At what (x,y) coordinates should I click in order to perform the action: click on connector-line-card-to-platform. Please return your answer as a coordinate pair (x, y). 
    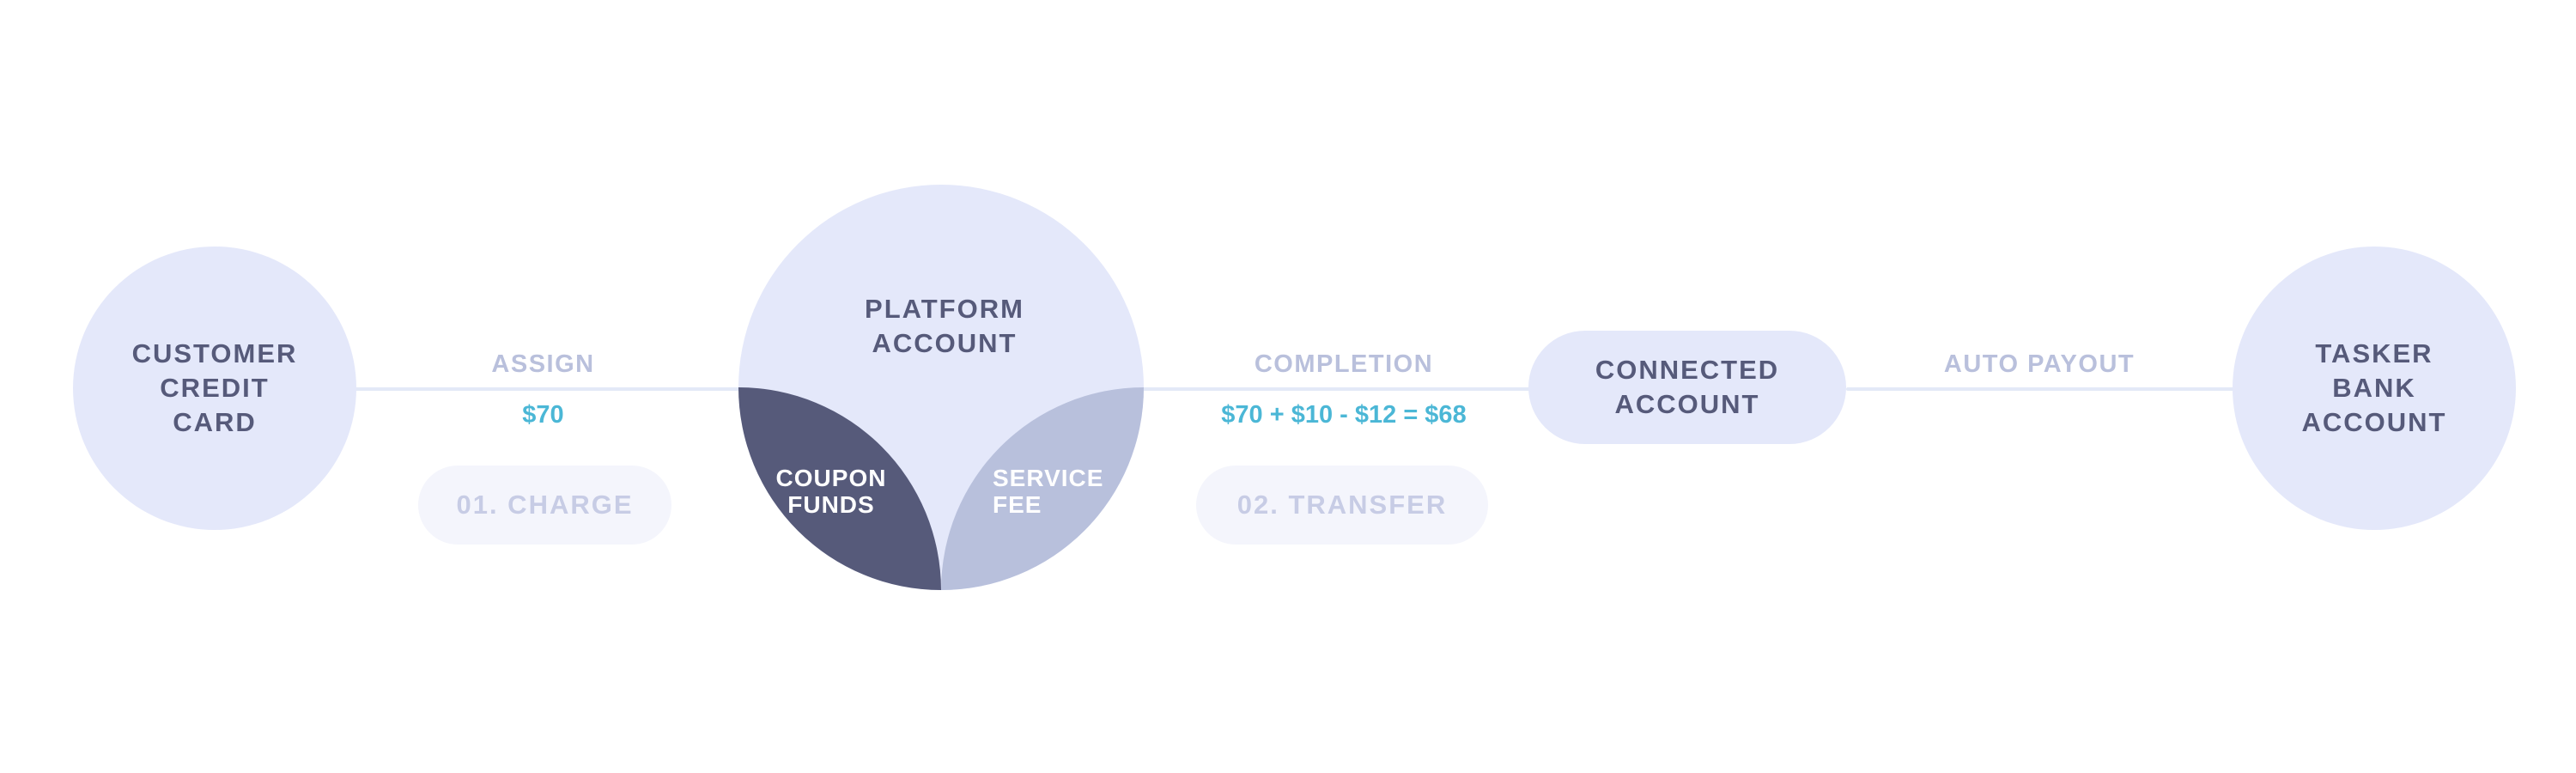
    Looking at the image, I should click on (550, 389).